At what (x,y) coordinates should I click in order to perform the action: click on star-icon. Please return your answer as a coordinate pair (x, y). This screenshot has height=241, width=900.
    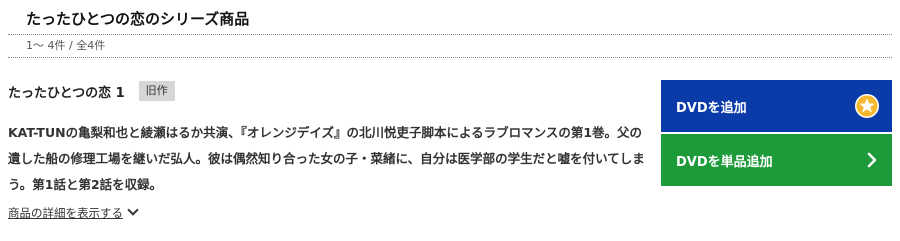
    Looking at the image, I should click on (867, 106).